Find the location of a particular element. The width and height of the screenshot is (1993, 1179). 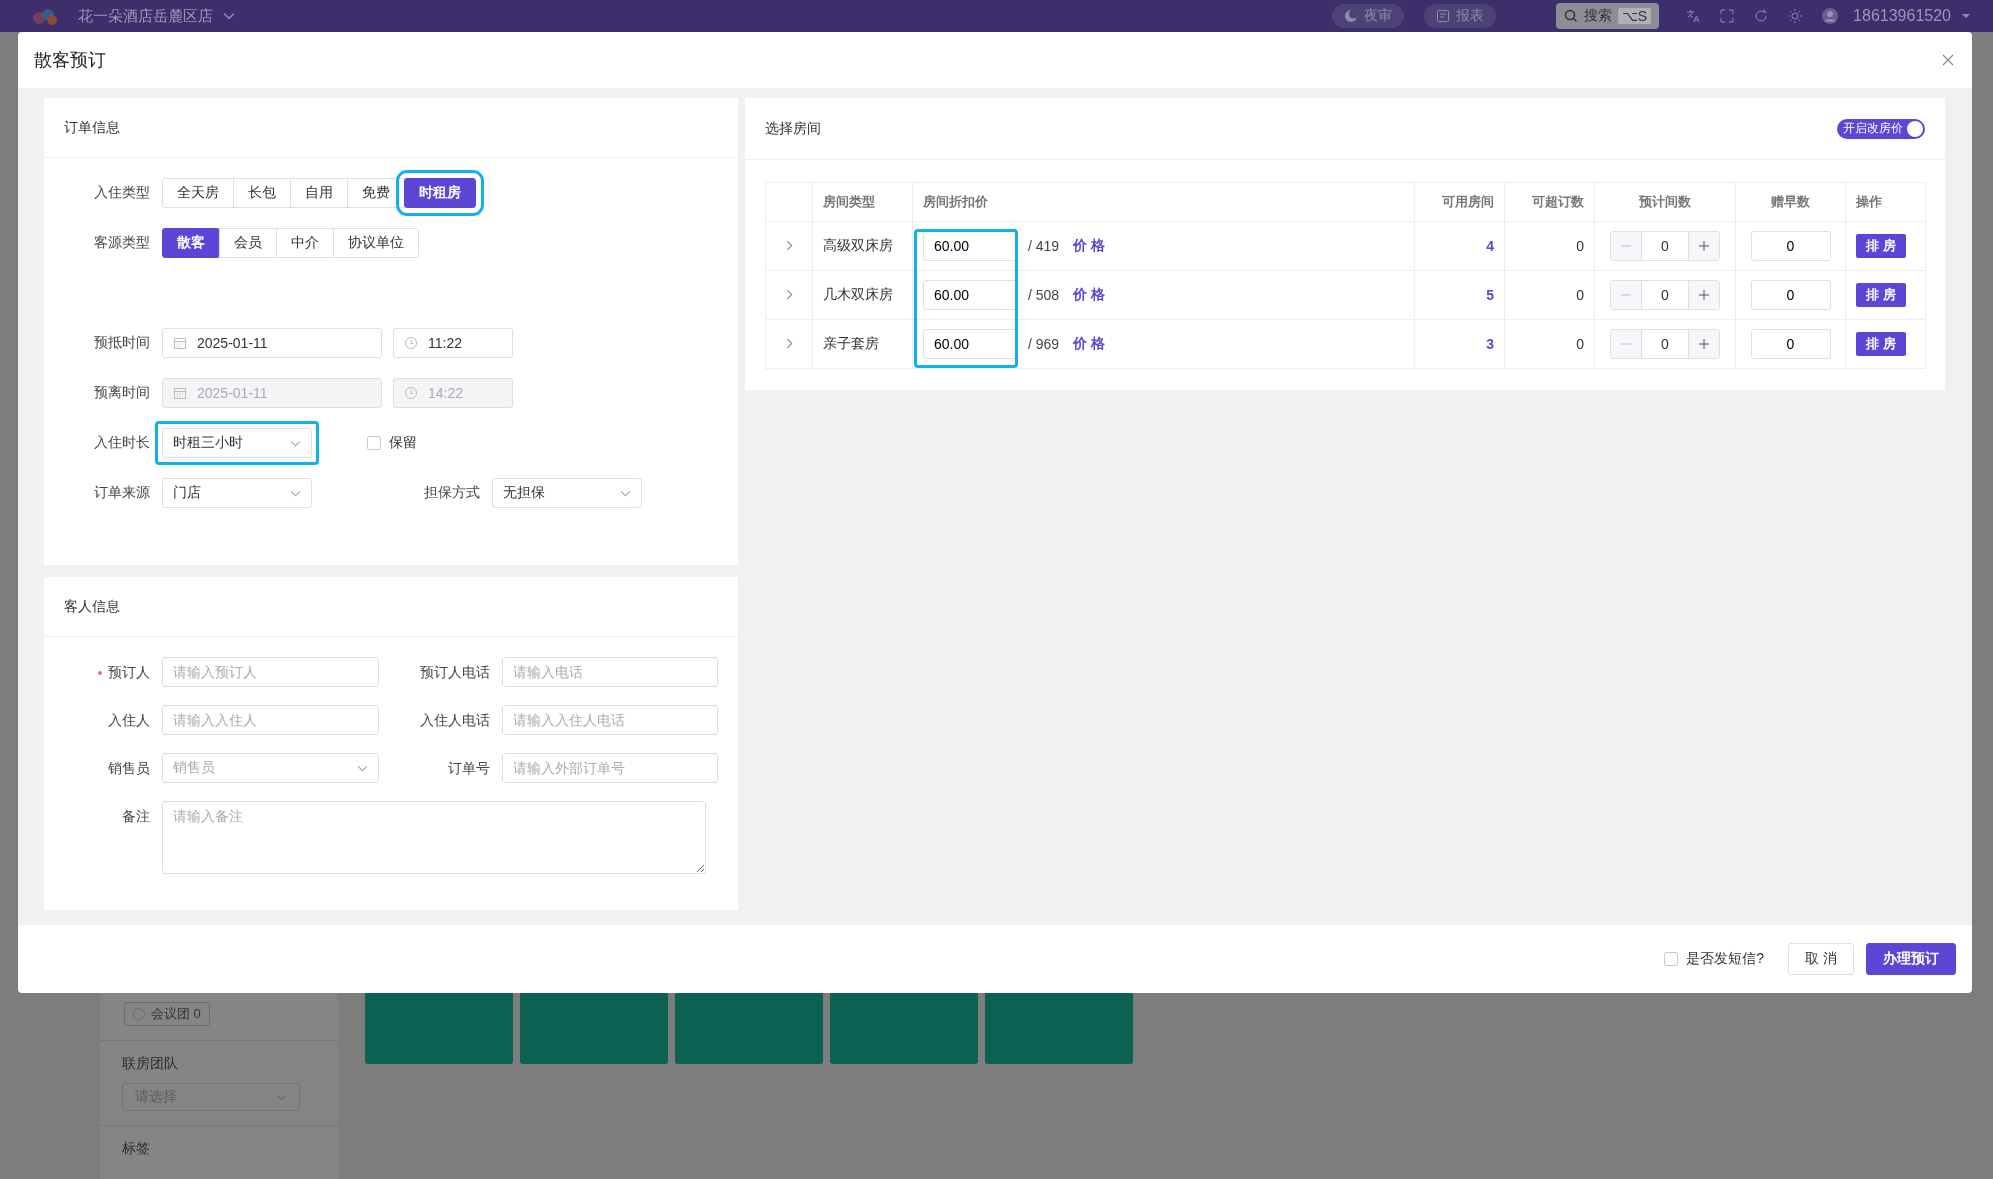

close-icon is located at coordinates (1948, 60).